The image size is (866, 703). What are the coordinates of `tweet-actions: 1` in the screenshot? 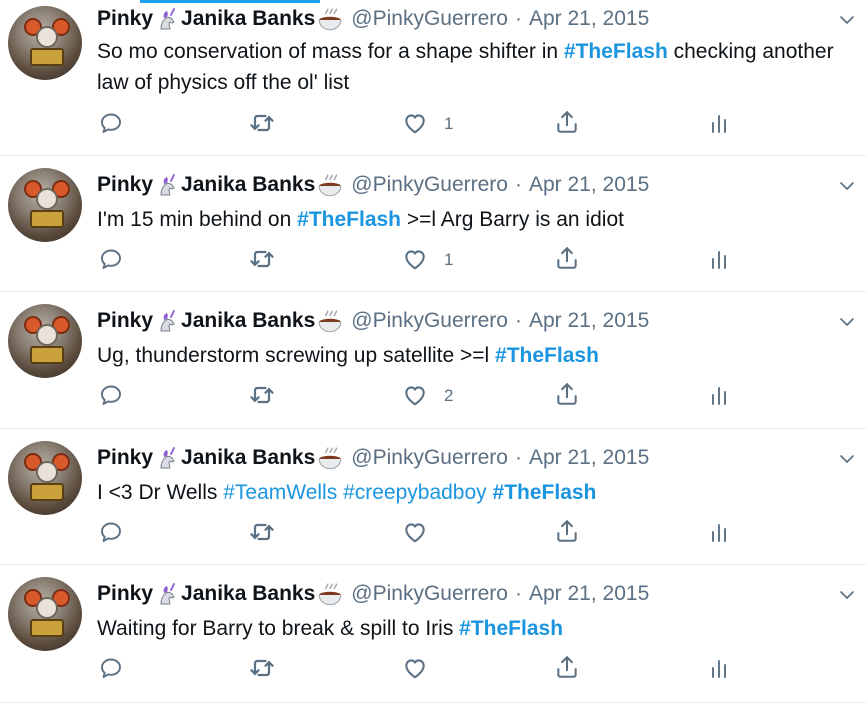 It's located at (433, 126).